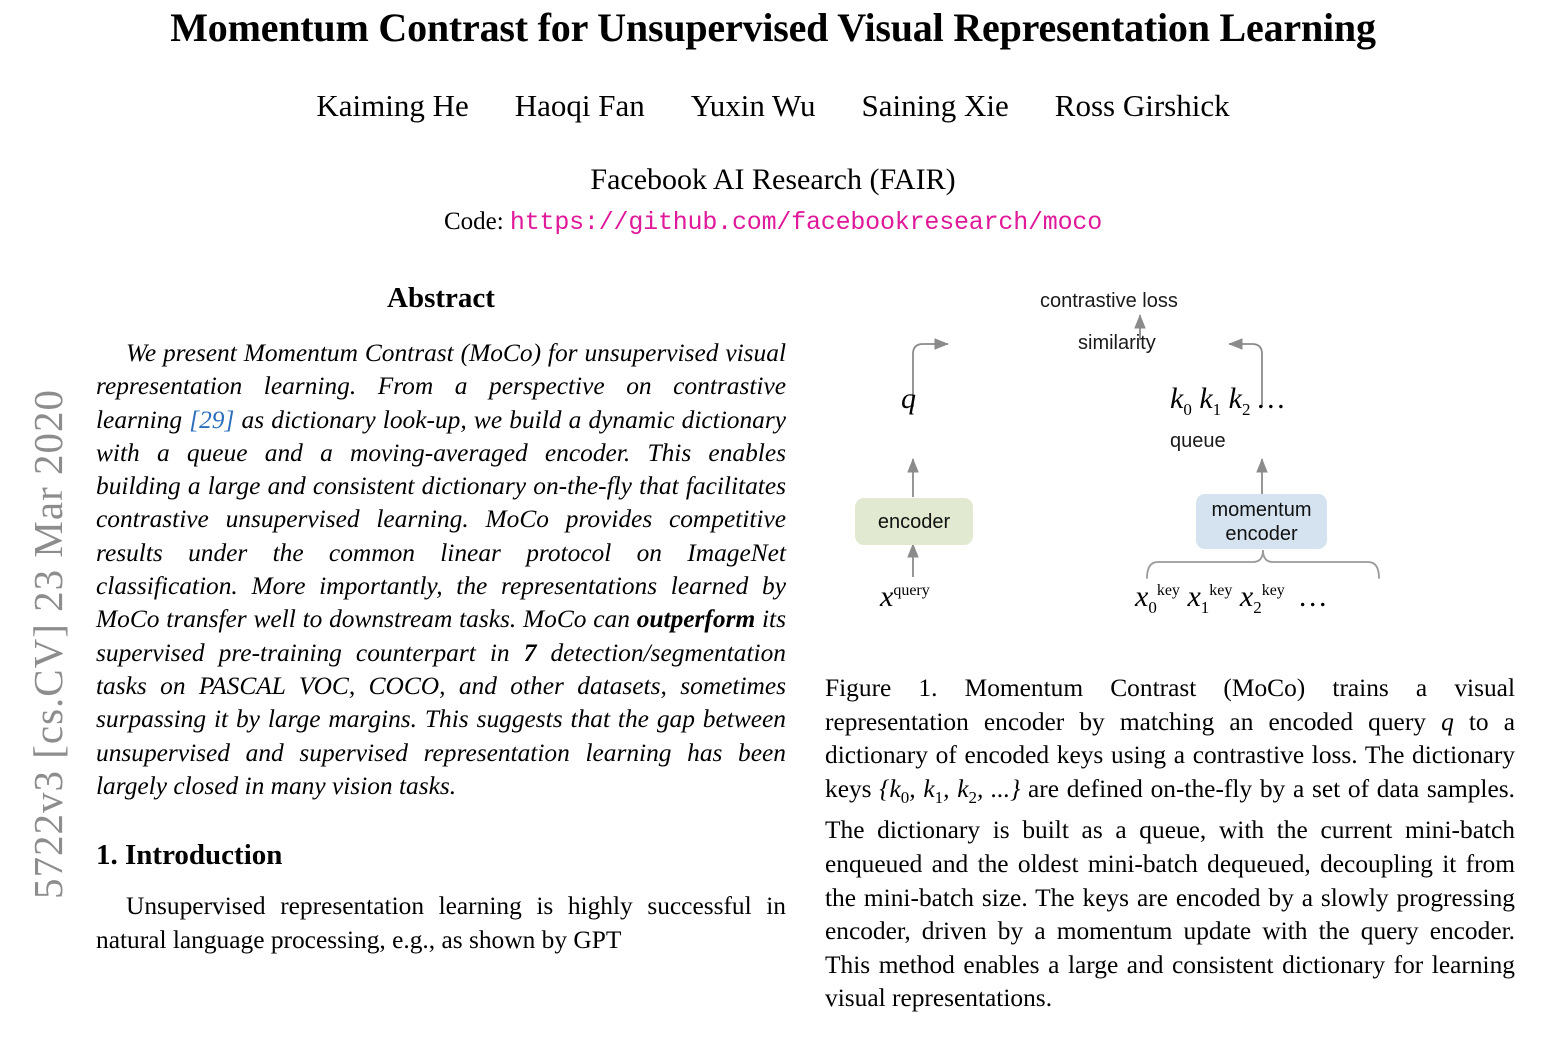 The height and width of the screenshot is (1041, 1546). I want to click on abstract-citation: [29], so click(211, 420).